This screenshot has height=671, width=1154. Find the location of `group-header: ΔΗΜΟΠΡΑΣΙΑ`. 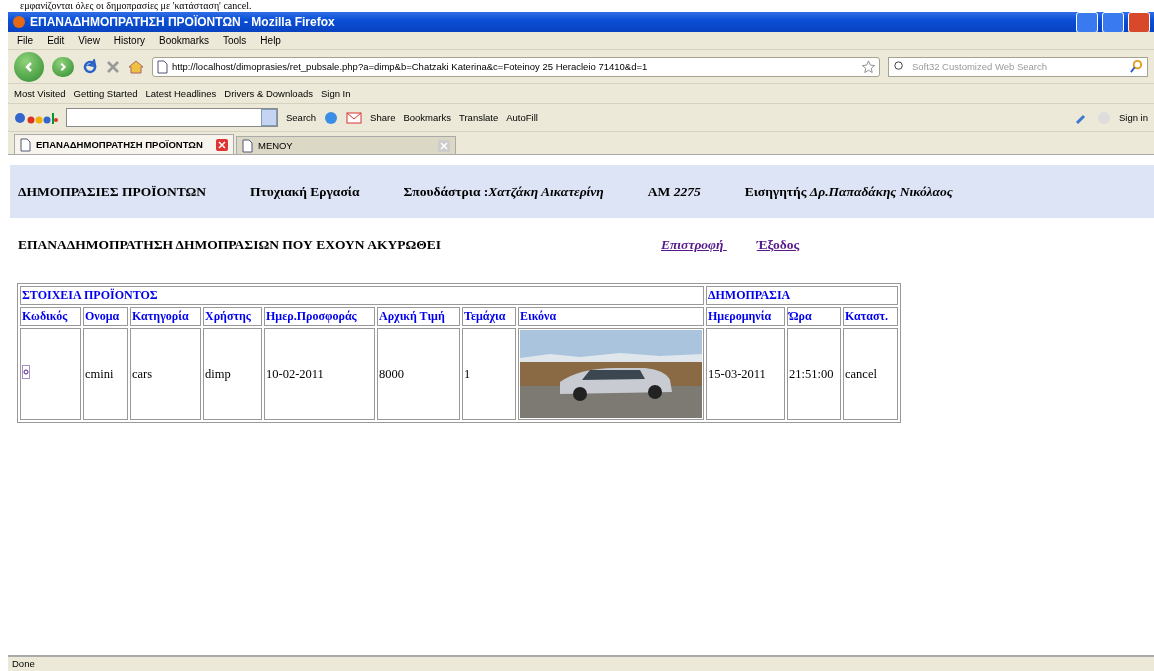

group-header: ΔΗΜΟΠΡΑΣΙΑ is located at coordinates (802, 295).